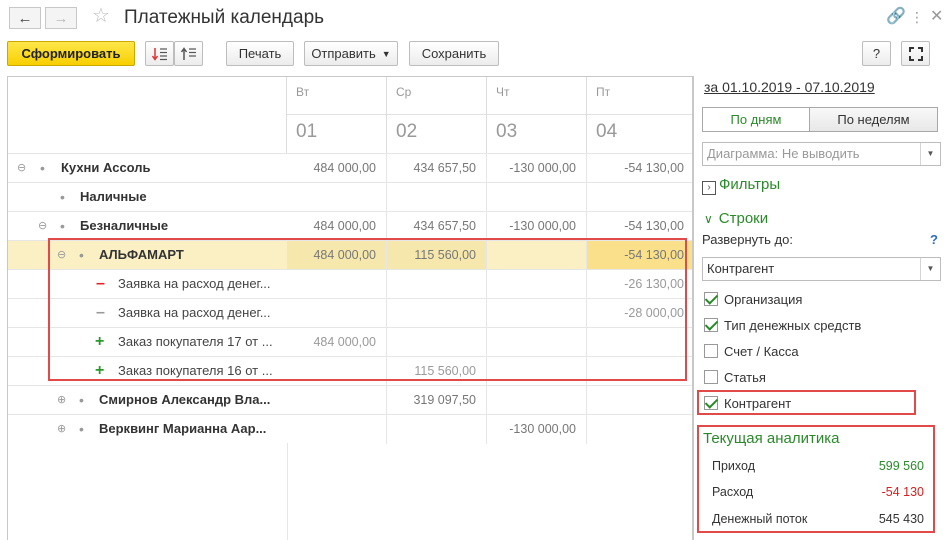 This screenshot has height=540, width=950. What do you see at coordinates (782, 325) in the screenshot?
I see `checkbox-money-type: Тип денежных средств` at bounding box center [782, 325].